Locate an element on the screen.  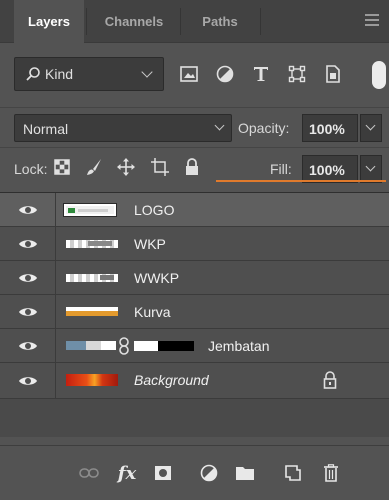
blend-mode-value: Normal is located at coordinates (46, 129).